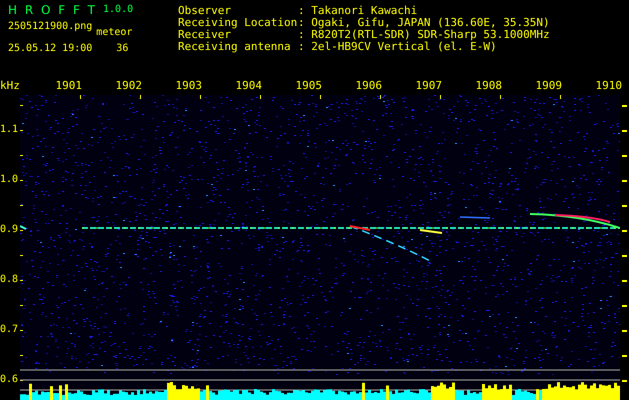 This screenshot has height=400, width=629. I want to click on info-value: : R820T2(RTL-SDR) SDR-Sharp 53.1000MHz, so click(424, 35).